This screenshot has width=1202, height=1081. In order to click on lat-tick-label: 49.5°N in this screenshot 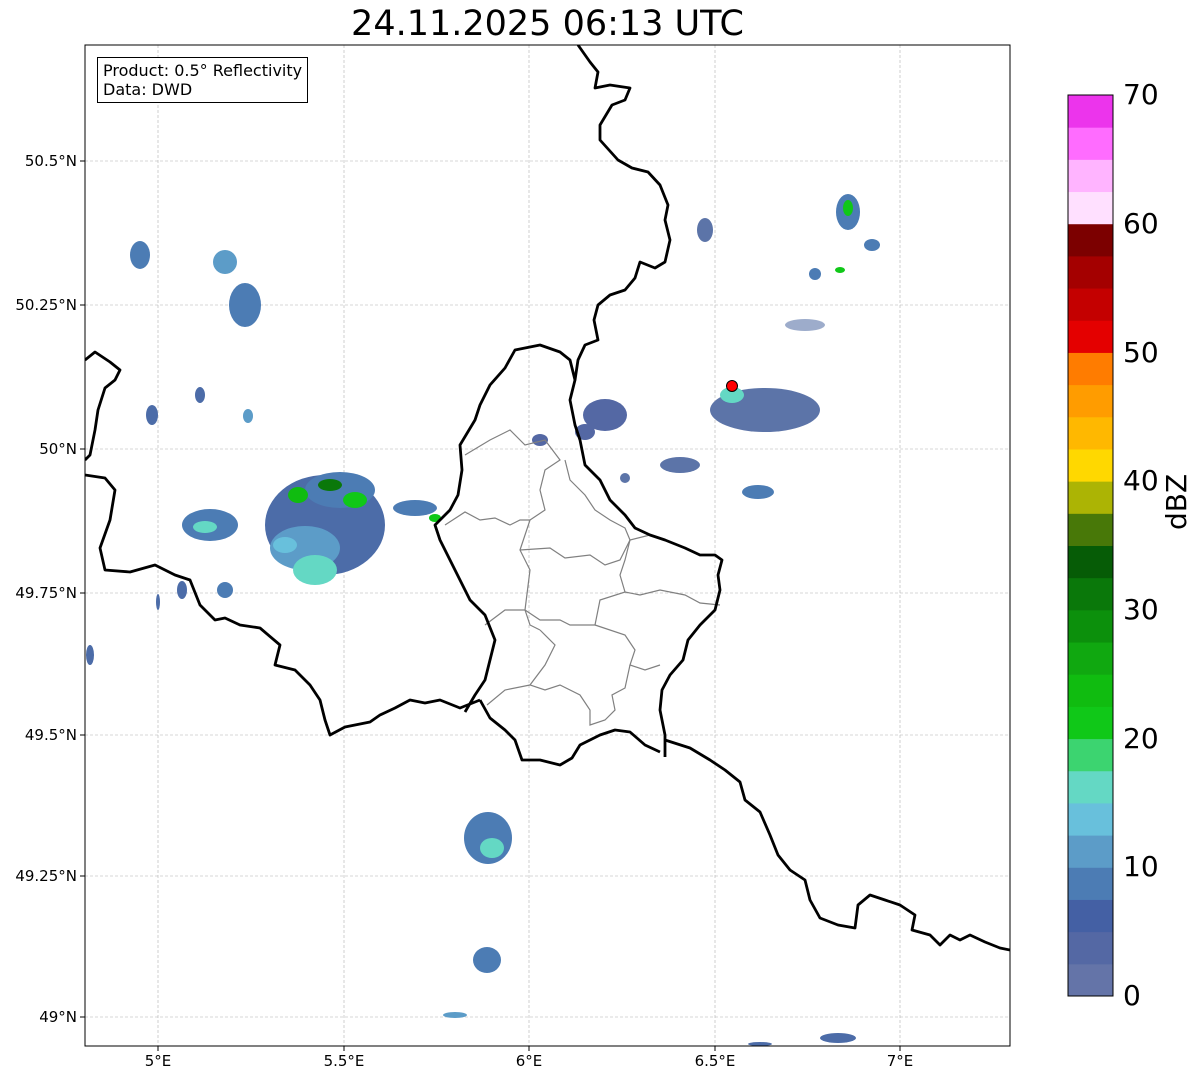, I will do `click(50, 735)`.